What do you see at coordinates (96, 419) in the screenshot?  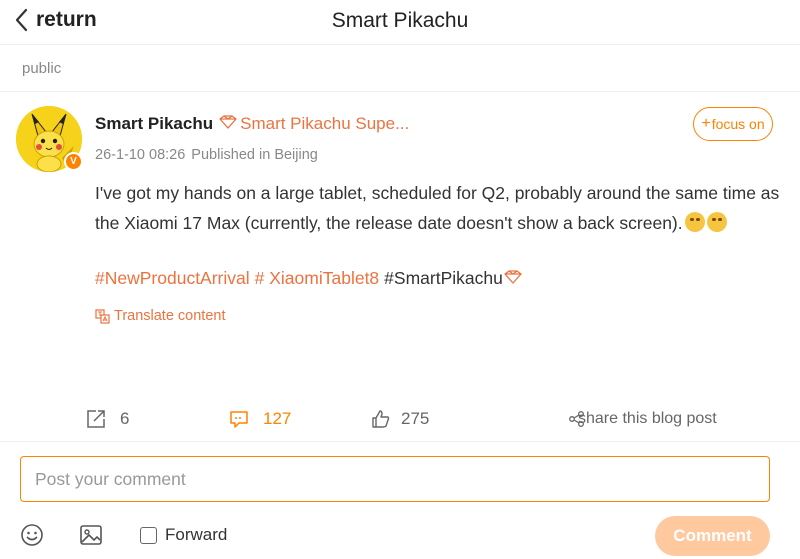 I see `repost-icon` at bounding box center [96, 419].